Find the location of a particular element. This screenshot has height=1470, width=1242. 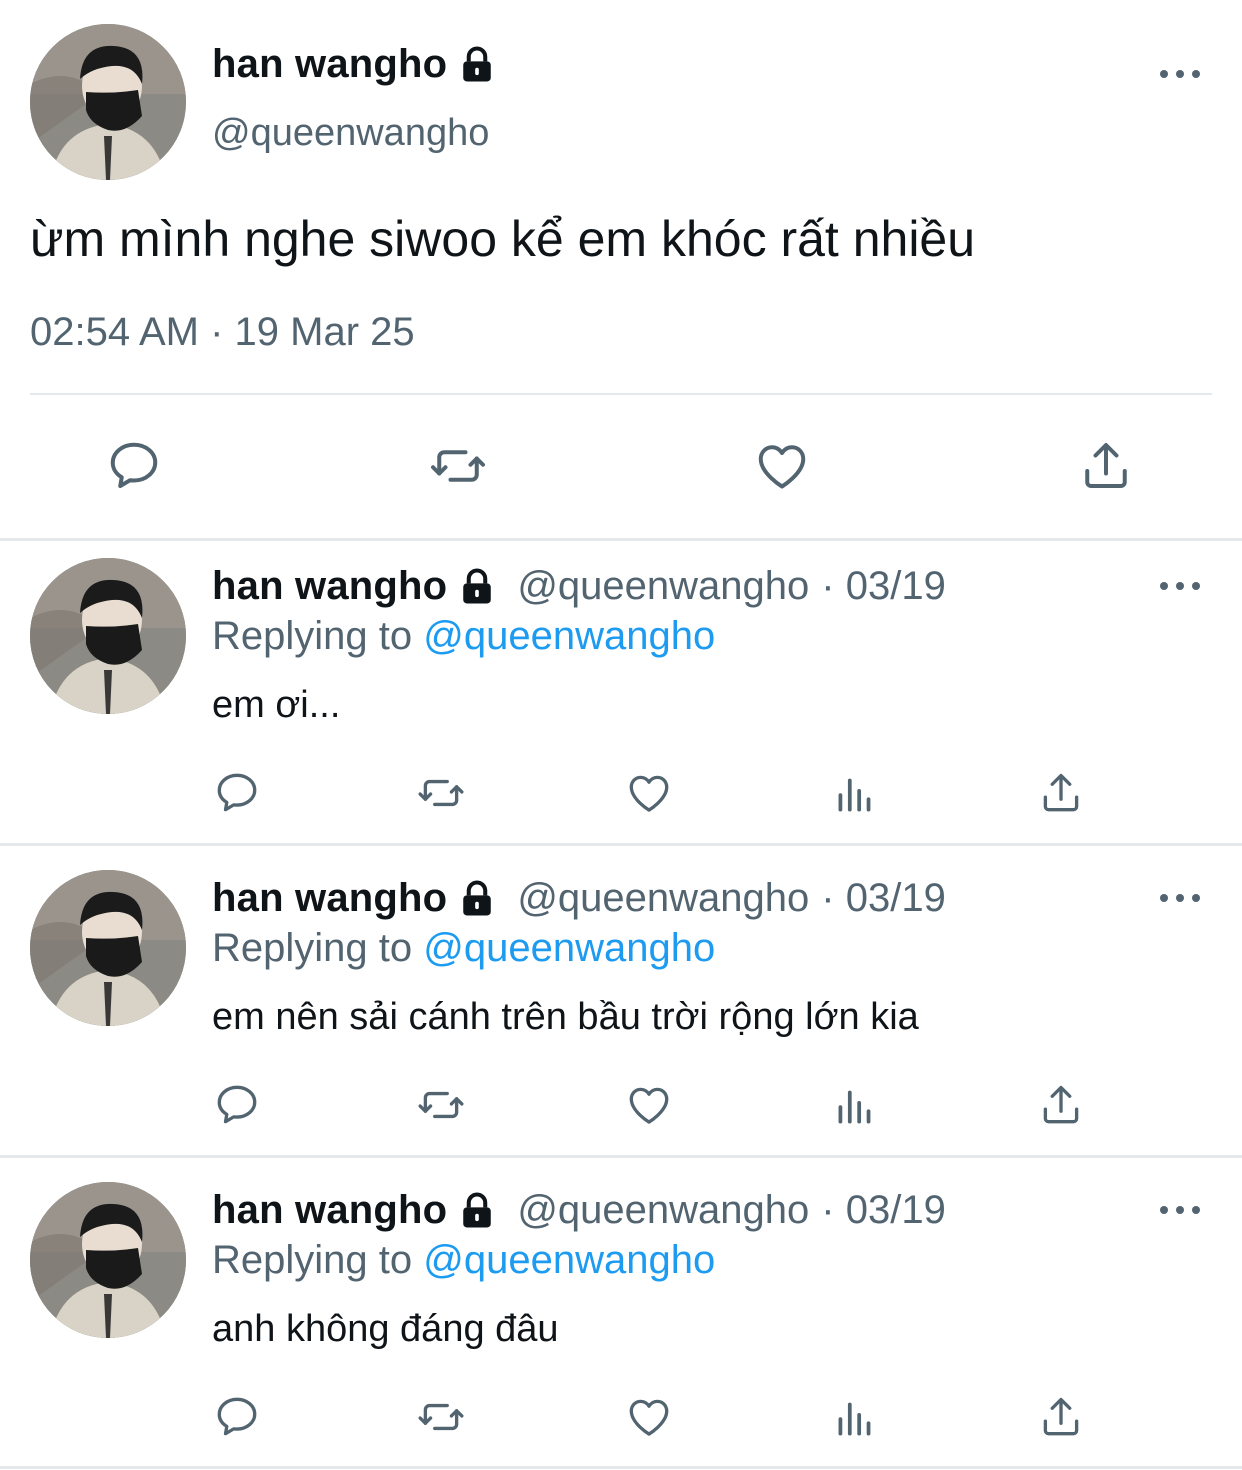

tweet-text: ừm mình nghe siwoo kể em khóc rất nhiều is located at coordinates (503, 239).